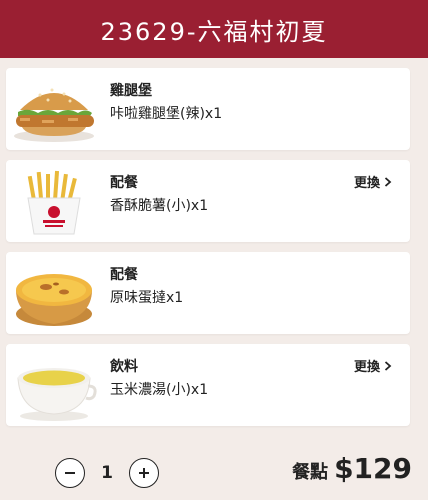  Describe the element at coordinates (54, 109) in the screenshot. I see `burger-image` at that location.